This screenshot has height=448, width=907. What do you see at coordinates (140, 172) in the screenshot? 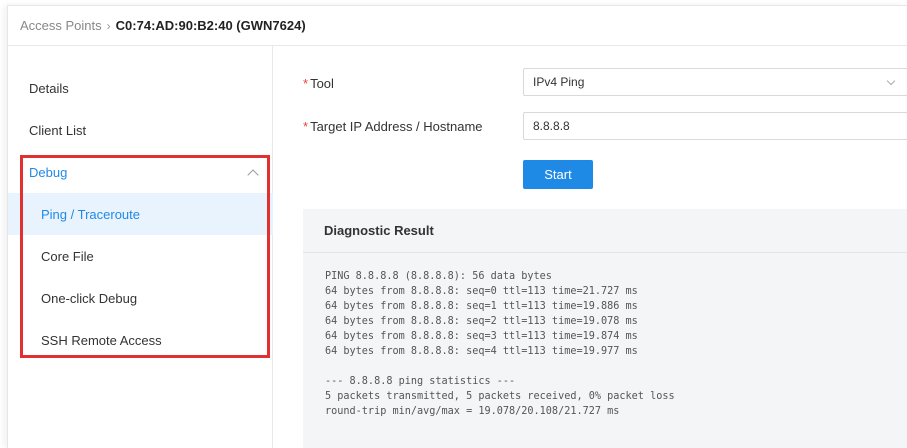
I see `sidebar-group-debug: Debug` at bounding box center [140, 172].